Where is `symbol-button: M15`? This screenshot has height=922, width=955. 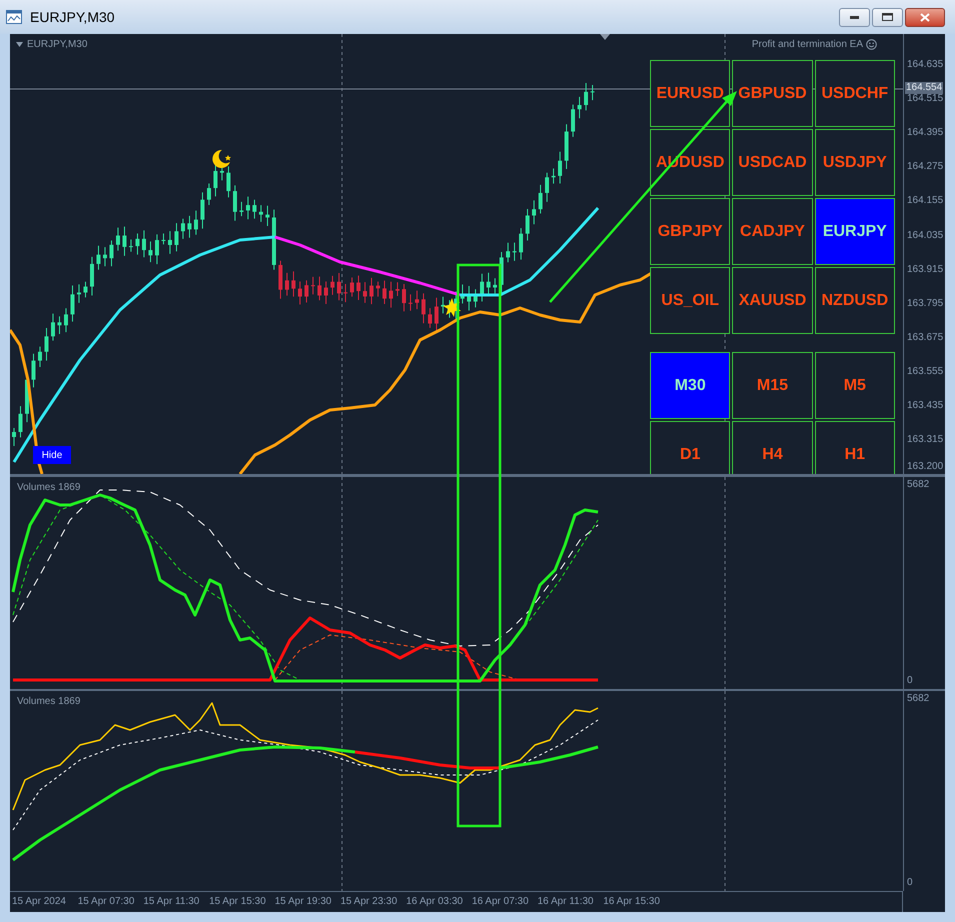
symbol-button: M15 is located at coordinates (772, 385).